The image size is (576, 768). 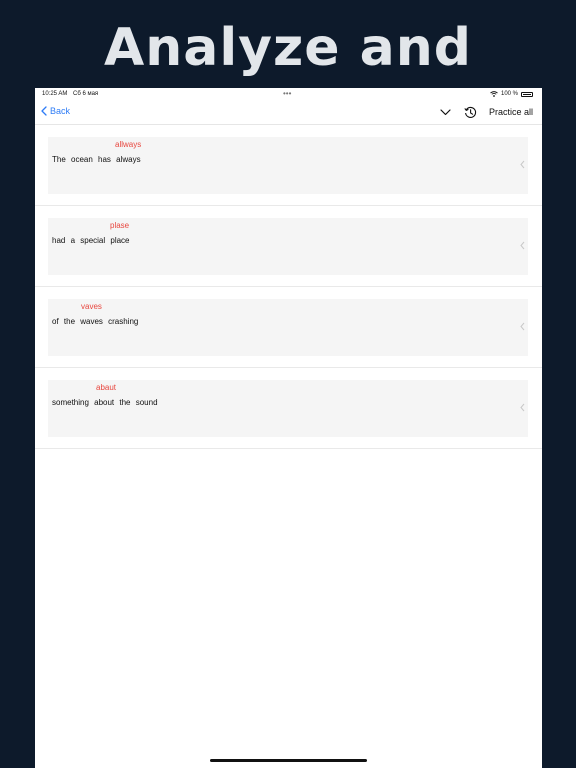 What do you see at coordinates (120, 225) in the screenshot?
I see `correction-word: plase` at bounding box center [120, 225].